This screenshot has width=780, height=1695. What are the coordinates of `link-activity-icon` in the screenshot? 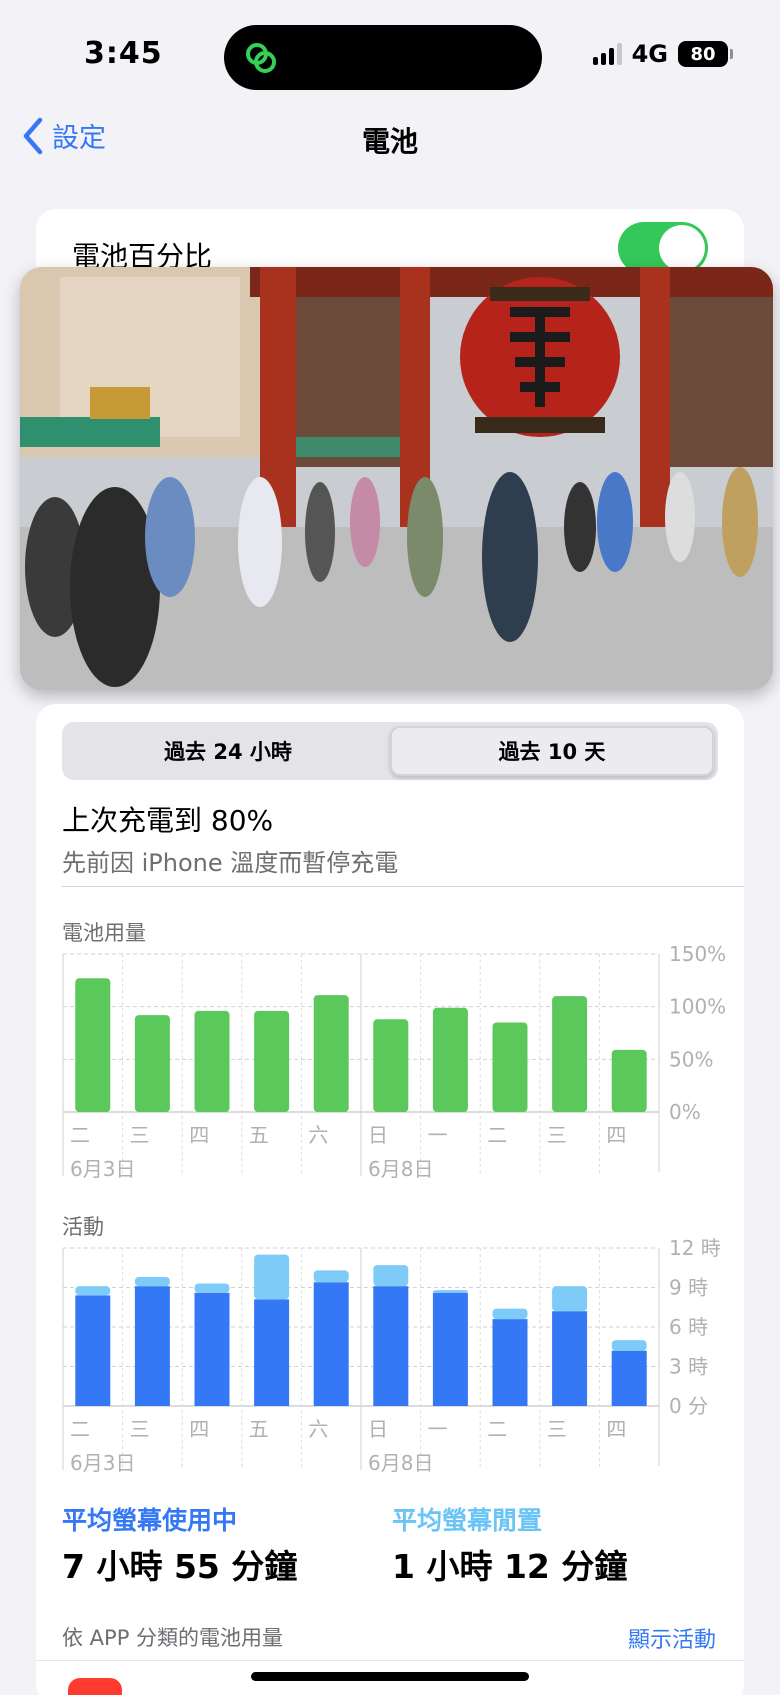 It's located at (261, 58).